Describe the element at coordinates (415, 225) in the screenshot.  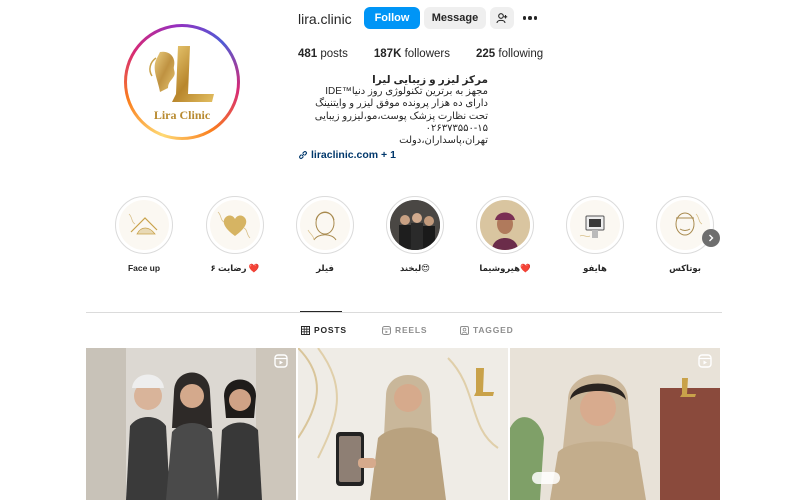
I see `photo-people-icon` at that location.